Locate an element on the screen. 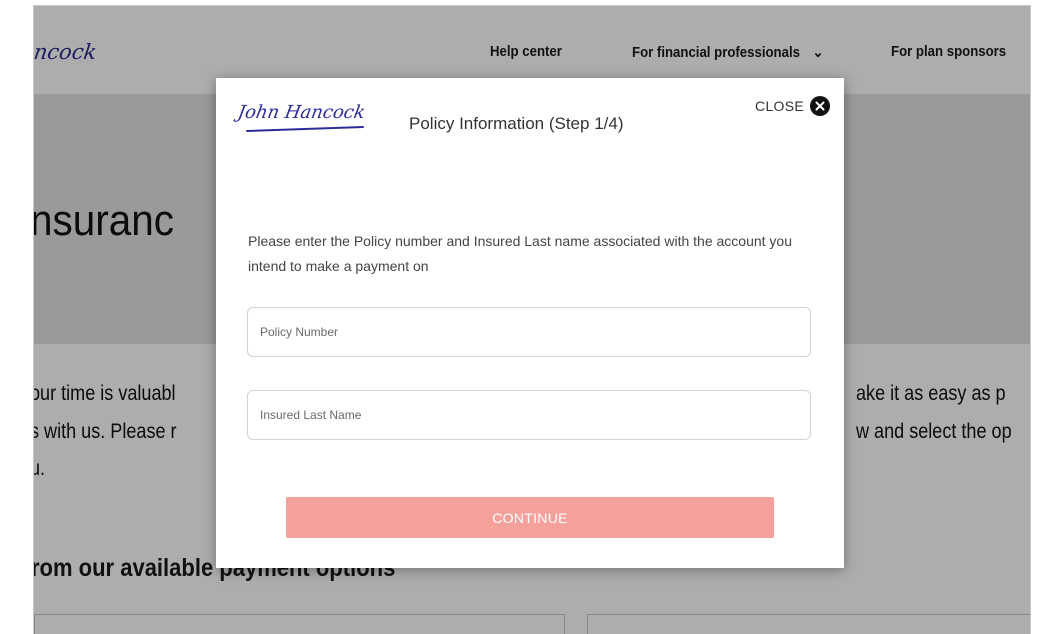 Image resolution: width=1045 pixels, height=634 pixels. insured-last-name-field is located at coordinates (529, 415).